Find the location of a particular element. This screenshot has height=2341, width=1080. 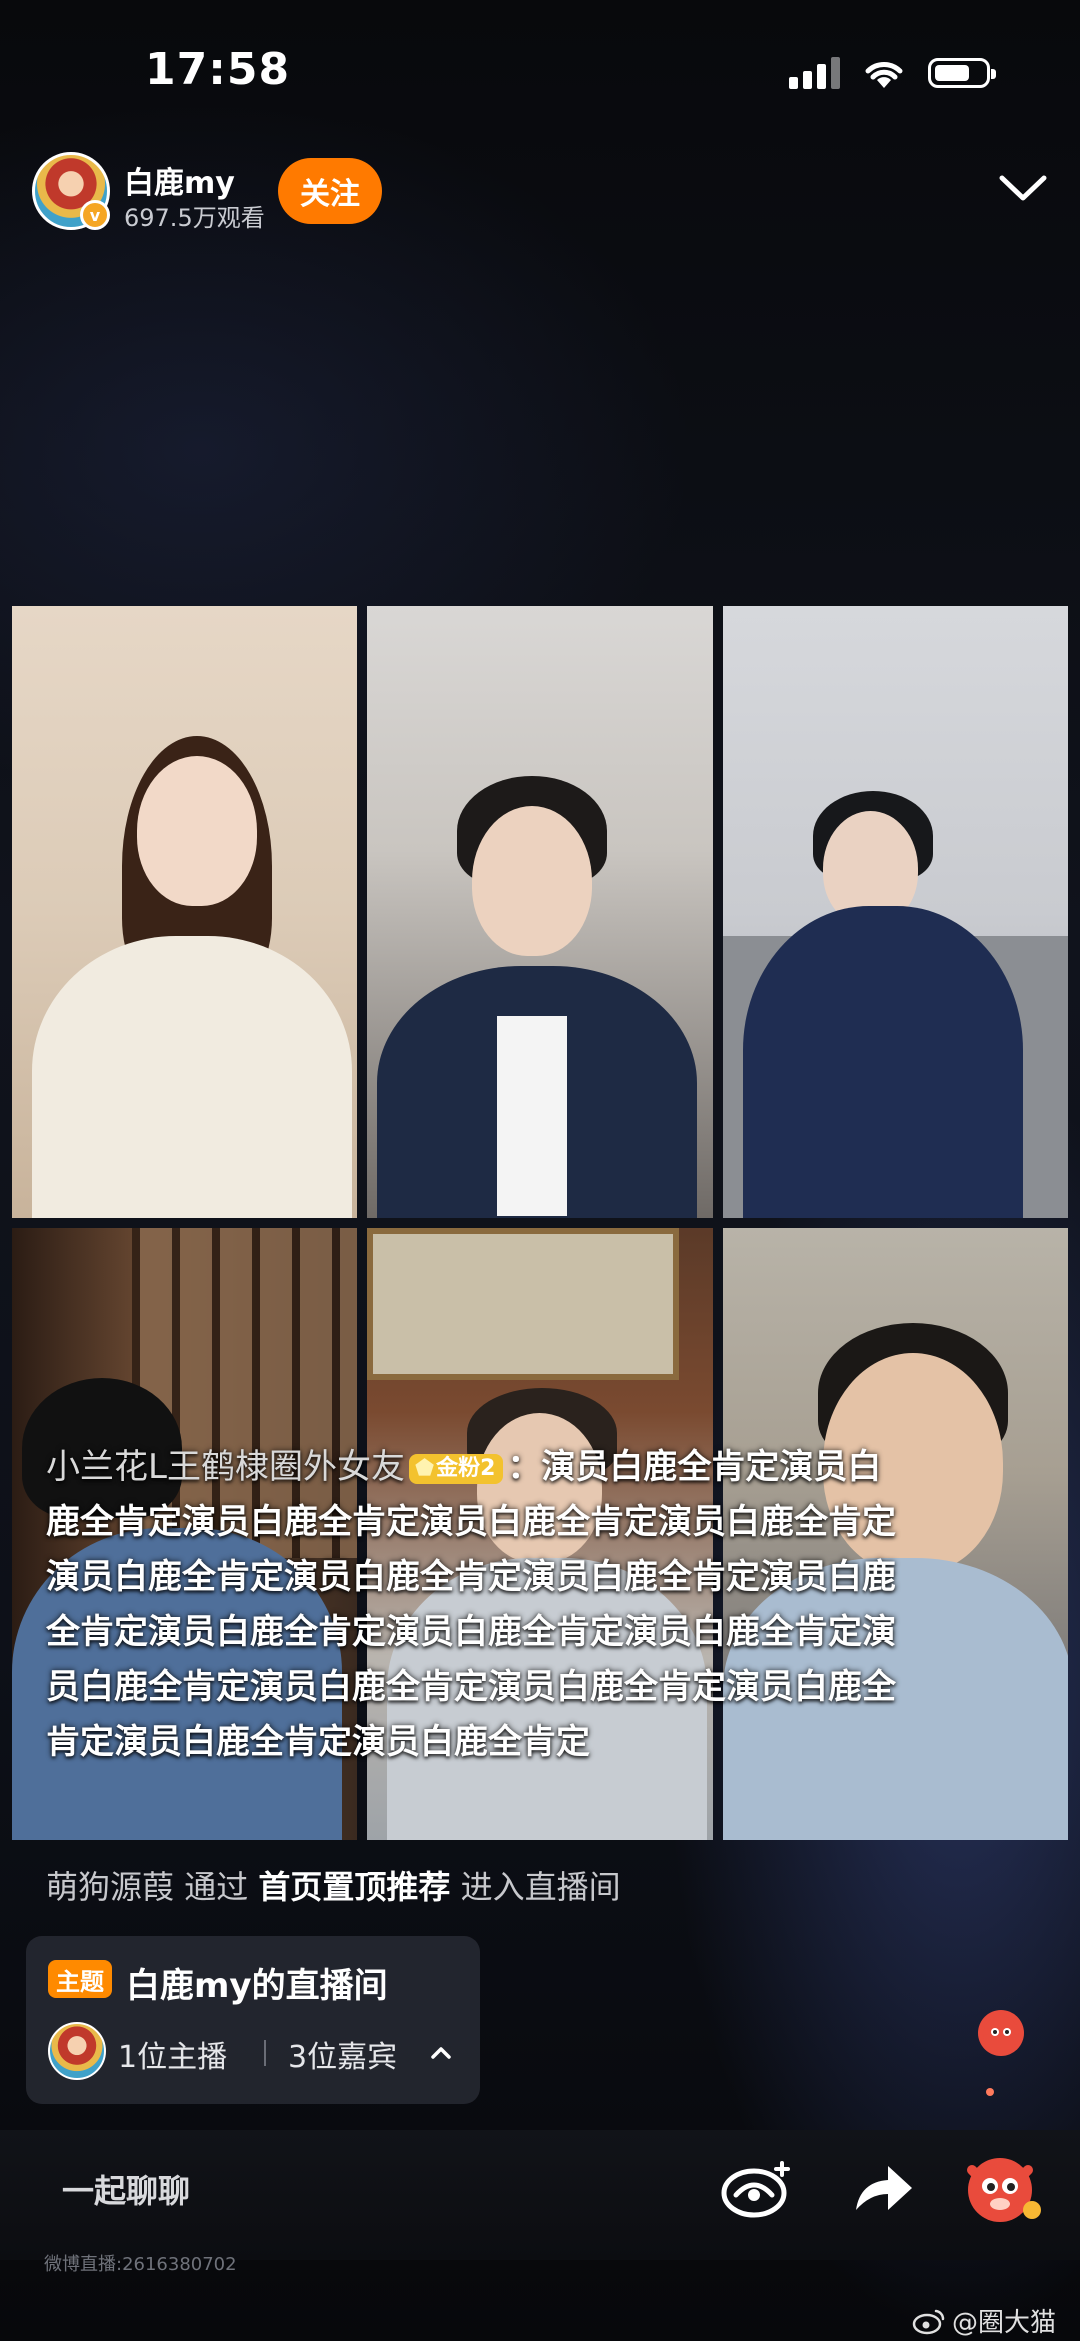

status-icons is located at coordinates (892, 73).